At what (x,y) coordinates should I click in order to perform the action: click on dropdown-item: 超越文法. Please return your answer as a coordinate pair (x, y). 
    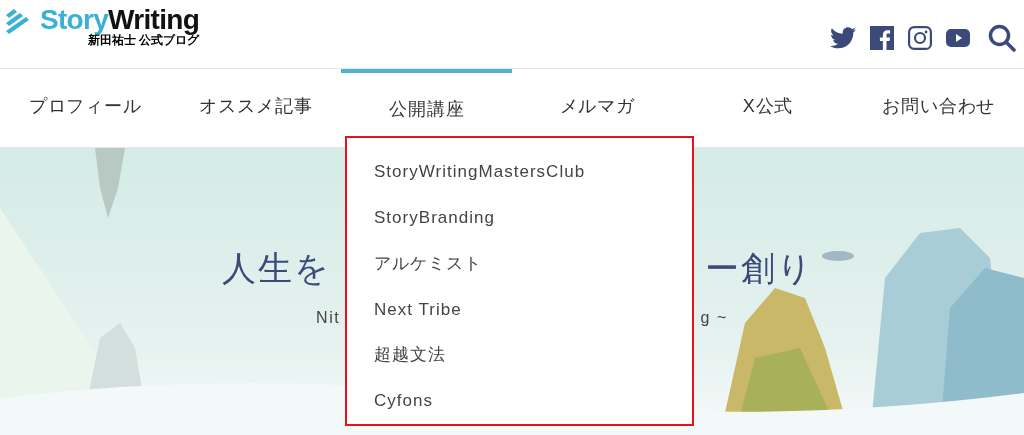
    Looking at the image, I should click on (410, 355).